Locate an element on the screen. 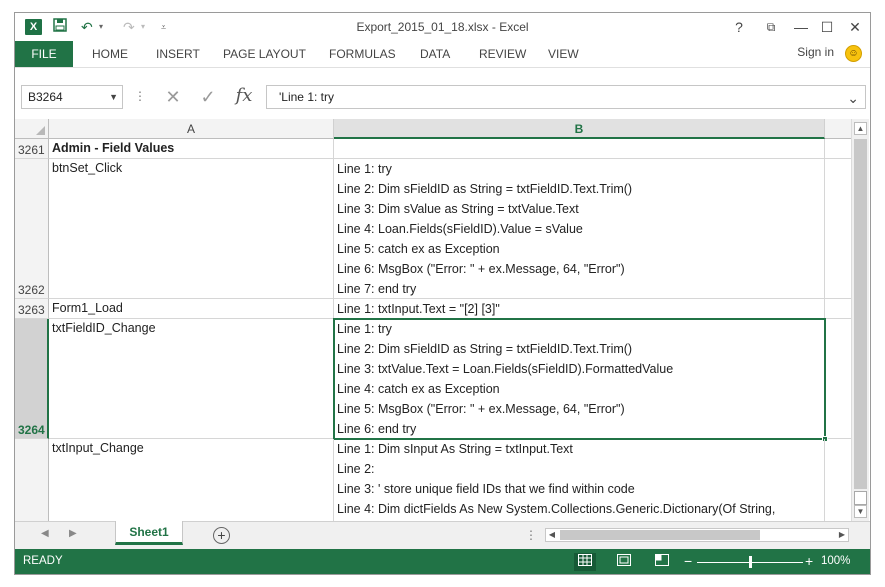  expand-formula-bar-icon: ⌄ is located at coordinates (853, 98).